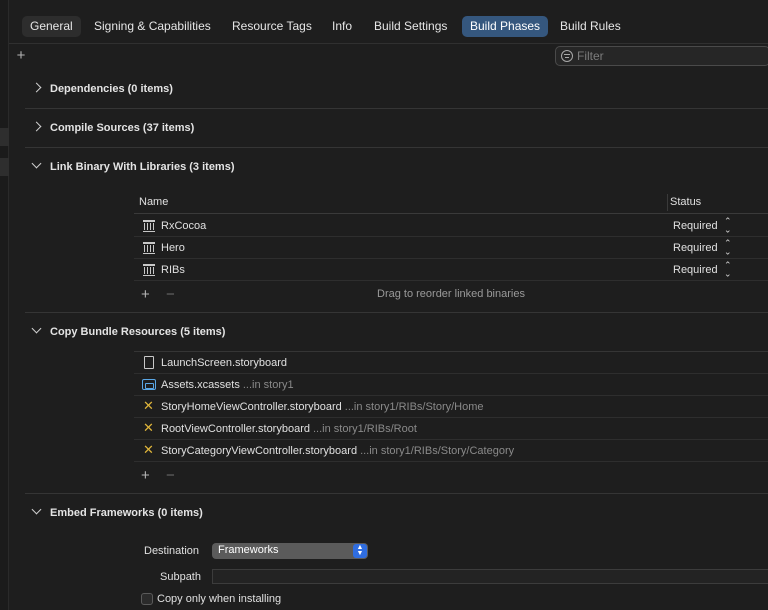  What do you see at coordinates (590, 26) in the screenshot?
I see `tab-build-rules: Build Rules` at bounding box center [590, 26].